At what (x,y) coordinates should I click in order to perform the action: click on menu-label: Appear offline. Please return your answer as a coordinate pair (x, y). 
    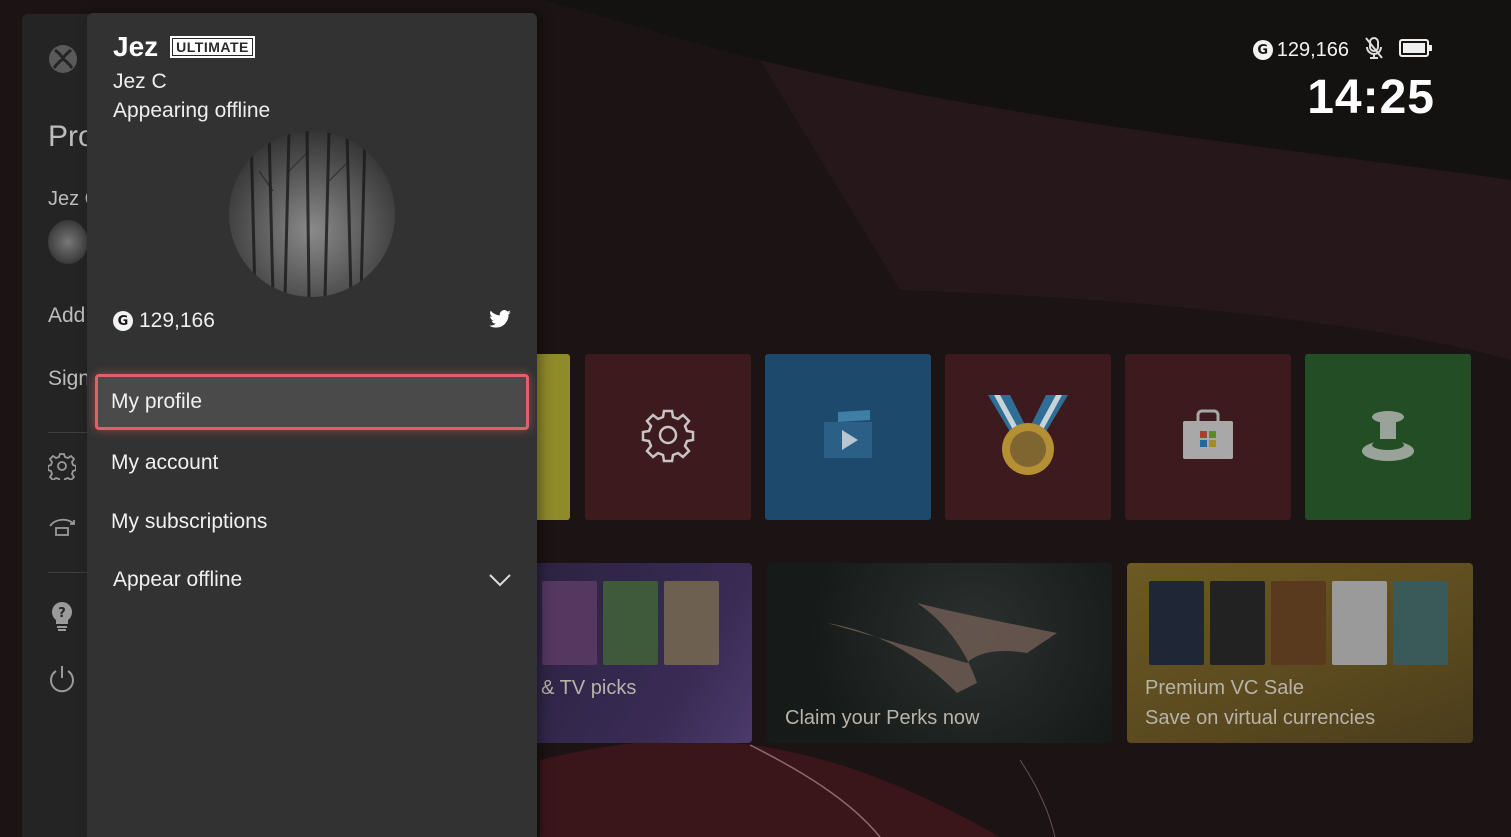
    Looking at the image, I should click on (178, 579).